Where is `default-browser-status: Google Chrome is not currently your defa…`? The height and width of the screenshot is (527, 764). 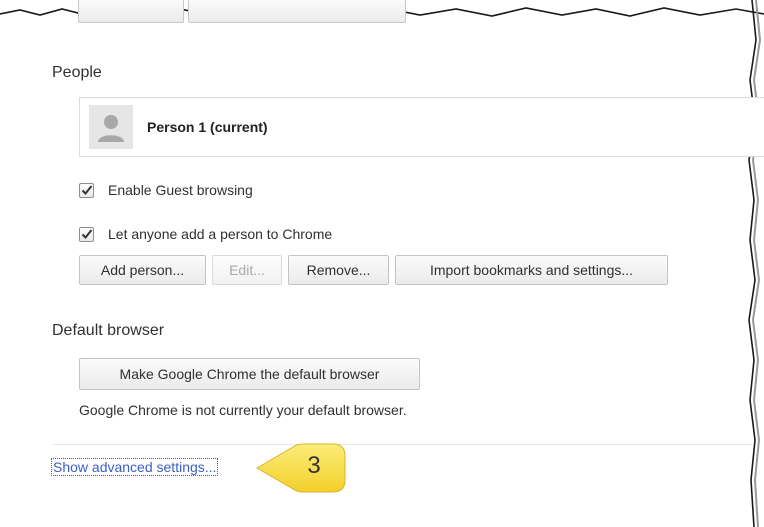 default-browser-status: Google Chrome is not currently your defa… is located at coordinates (243, 410).